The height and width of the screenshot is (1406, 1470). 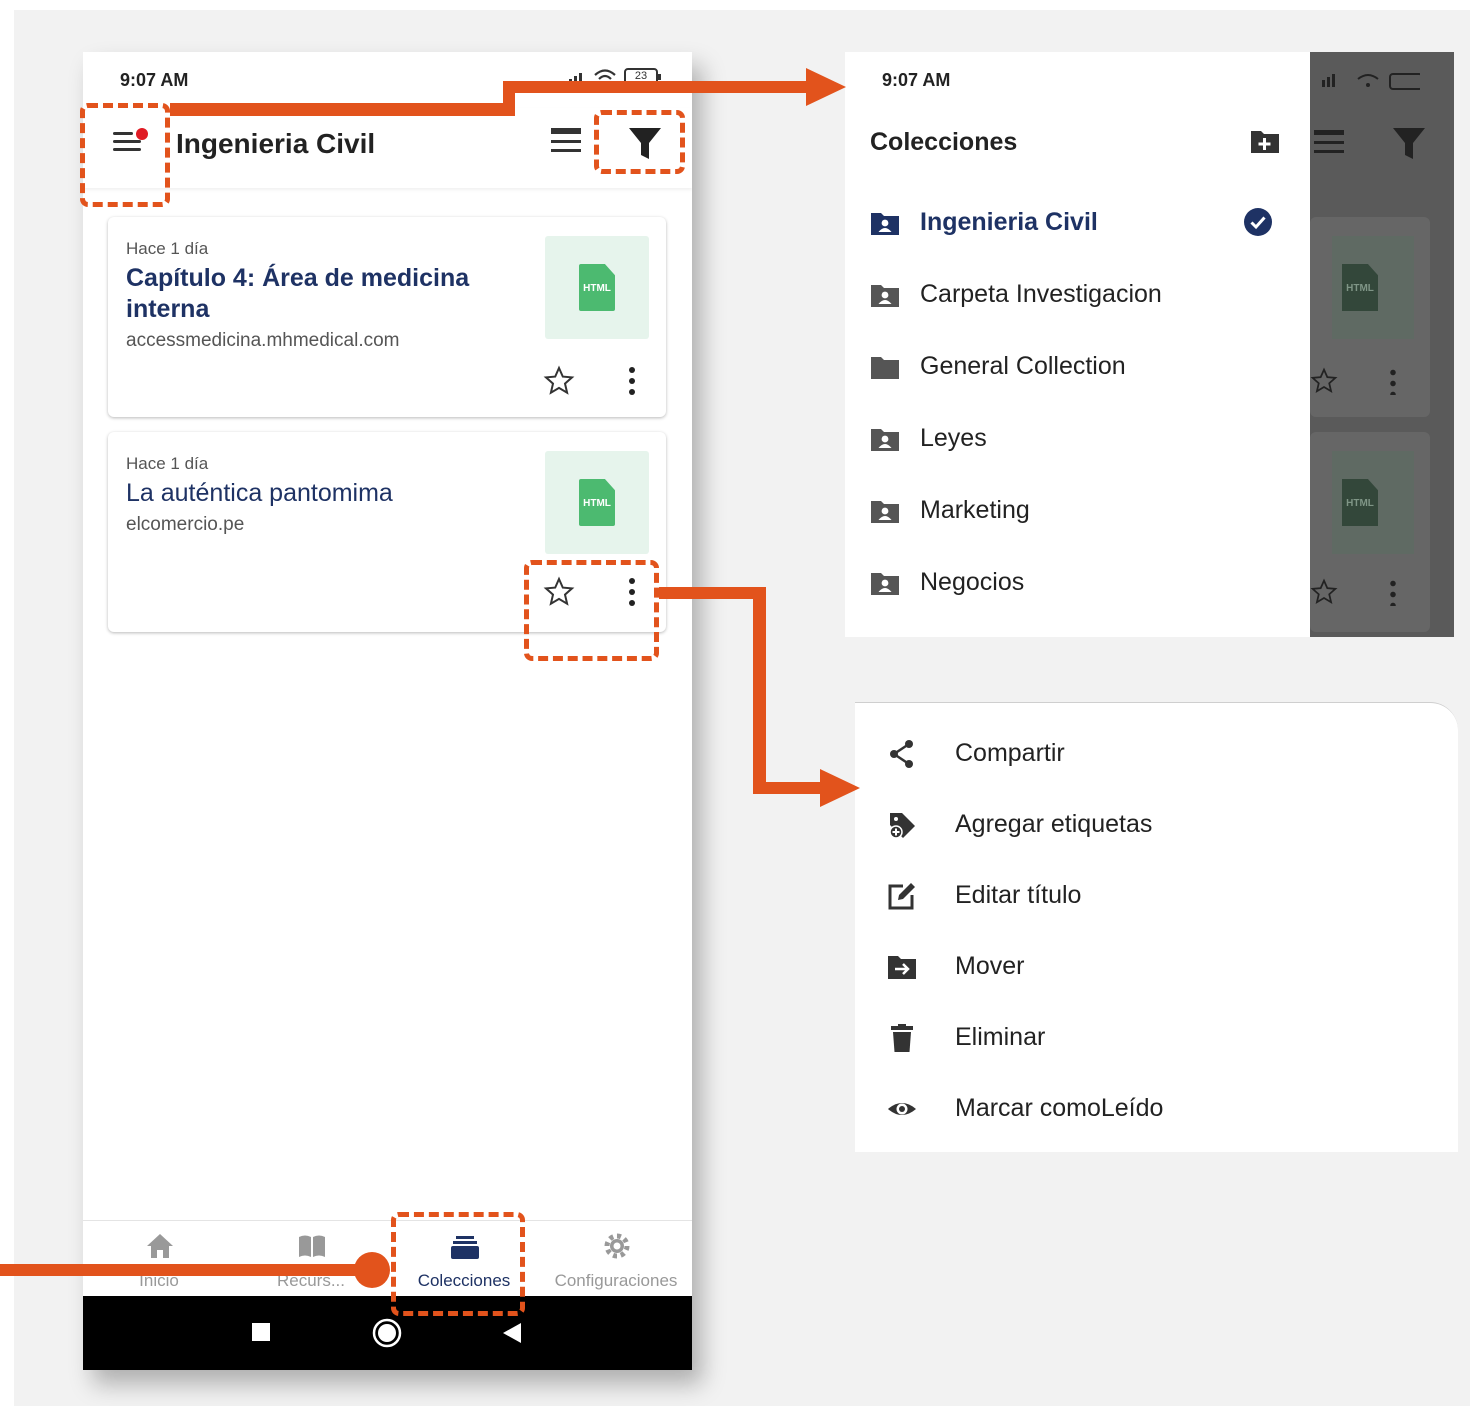 I want to click on star-icon, so click(x=559, y=381).